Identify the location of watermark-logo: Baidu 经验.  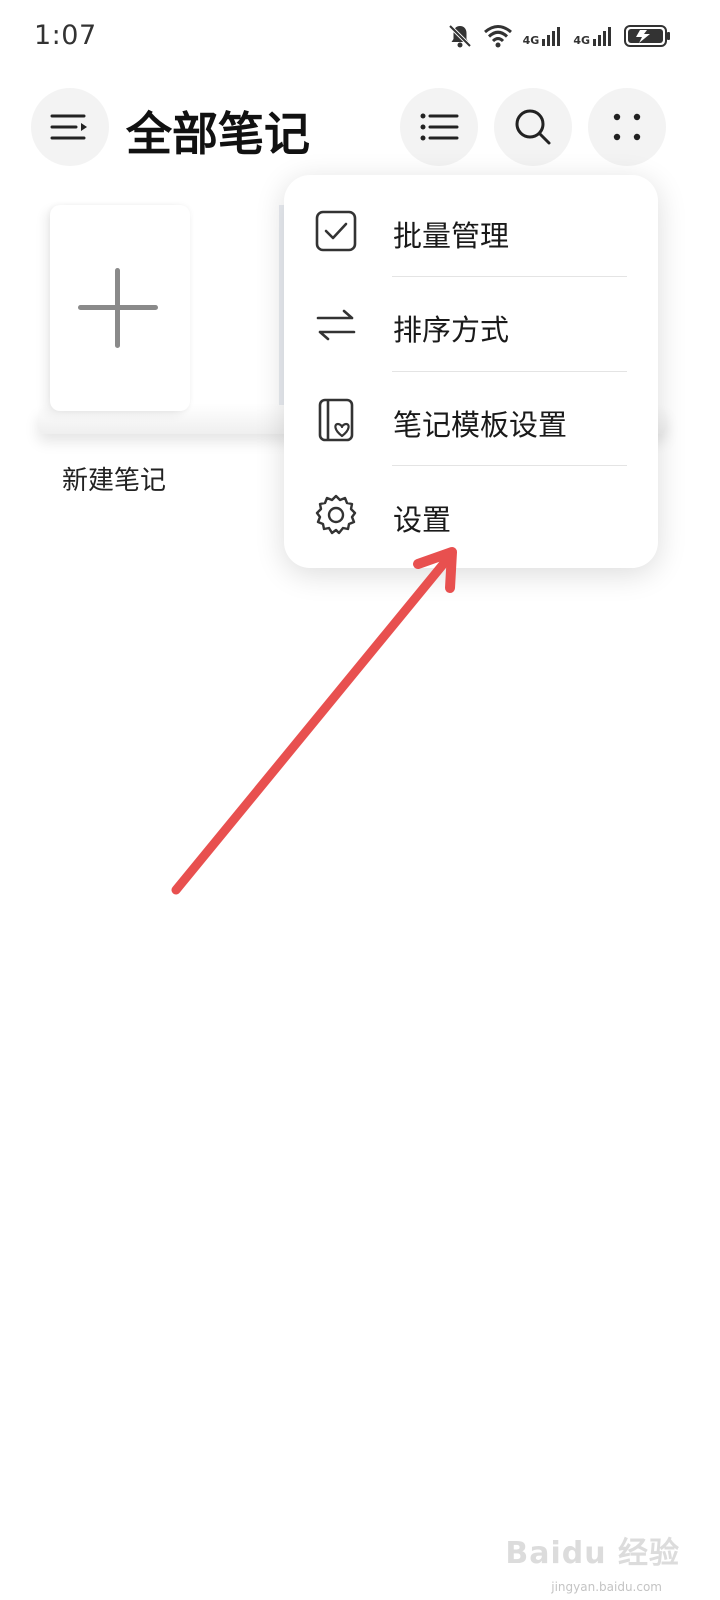
(592, 1553).